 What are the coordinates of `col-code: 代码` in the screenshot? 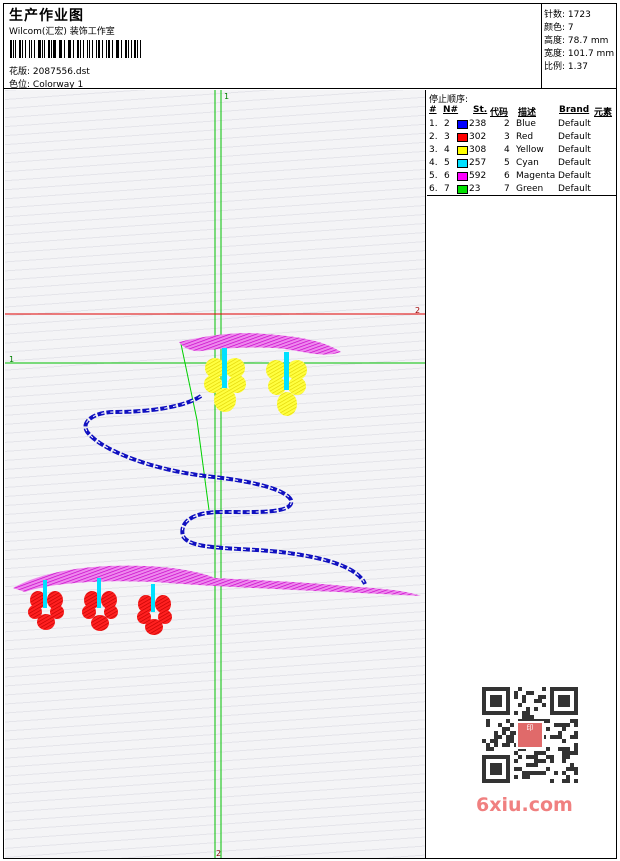 It's located at (499, 113).